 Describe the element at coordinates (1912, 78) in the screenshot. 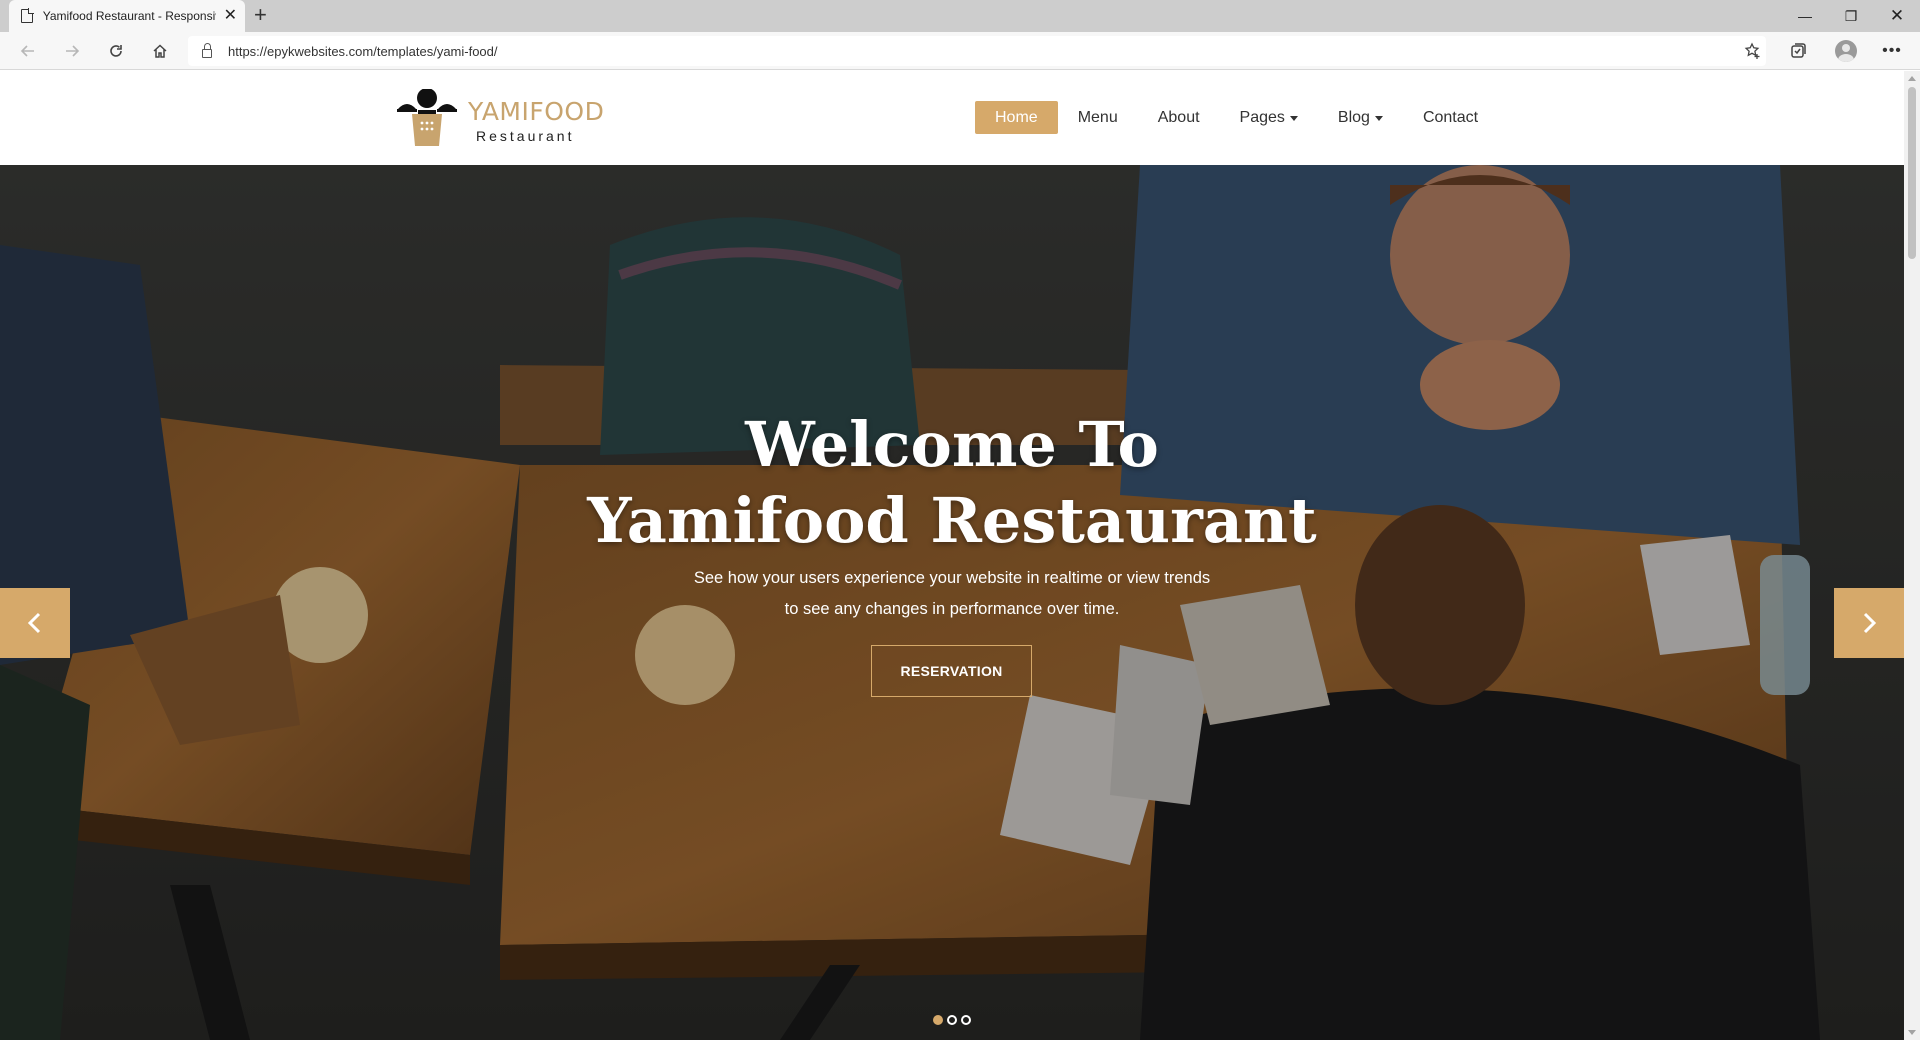

I see `scroll-up-icon` at that location.